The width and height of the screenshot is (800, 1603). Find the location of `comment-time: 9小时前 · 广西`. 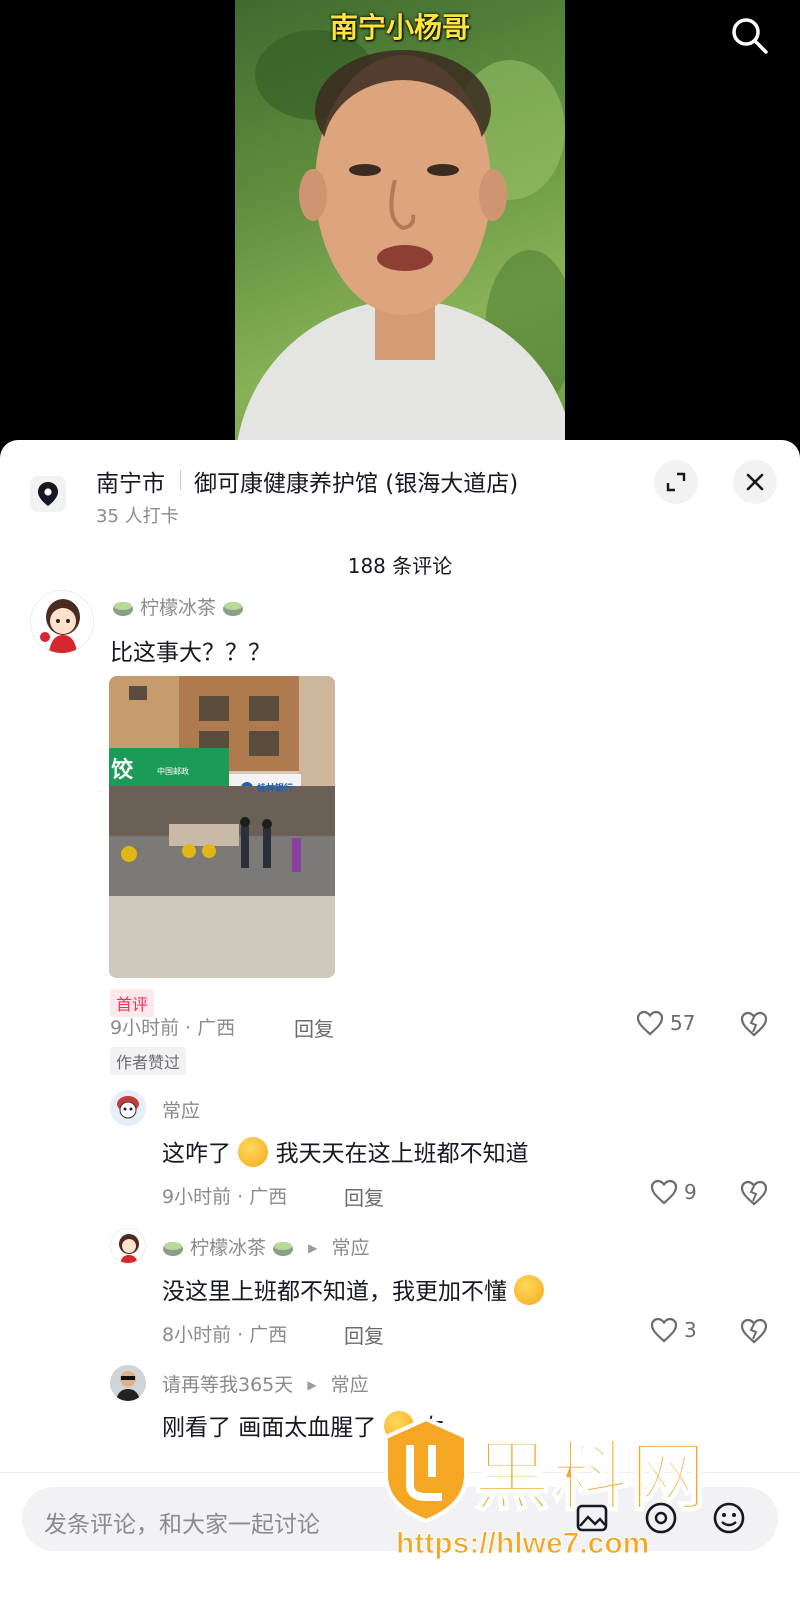

comment-time: 9小时前 · 广西 is located at coordinates (173, 1028).